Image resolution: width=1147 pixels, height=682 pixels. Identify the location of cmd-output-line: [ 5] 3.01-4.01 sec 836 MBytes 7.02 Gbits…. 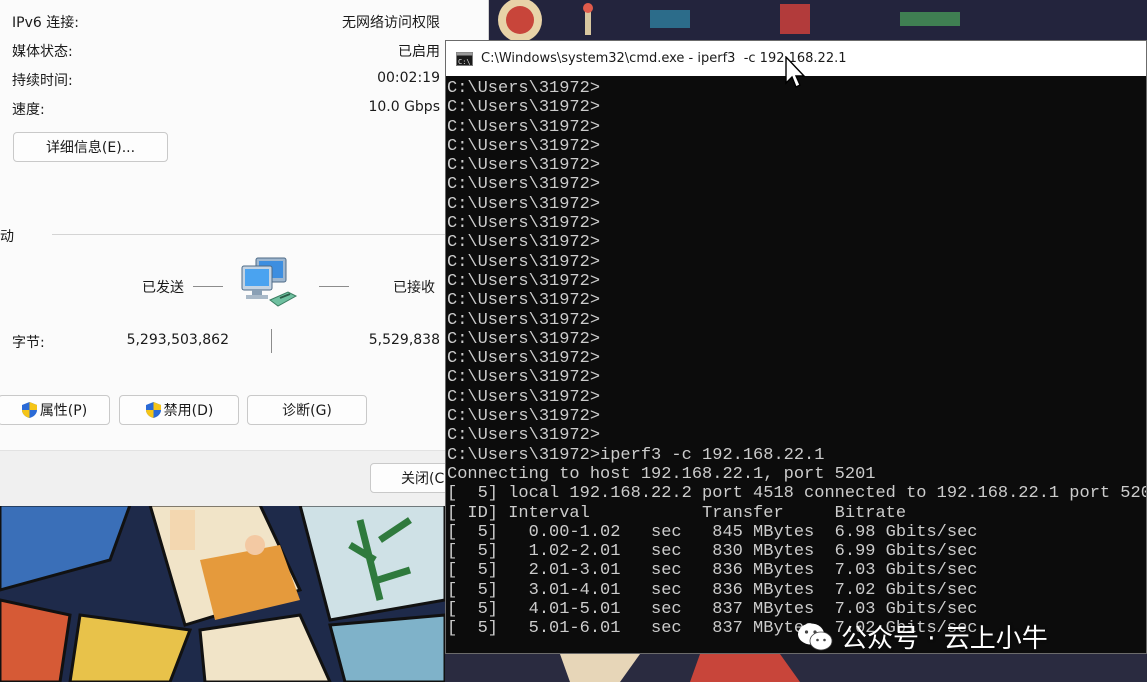
(712, 590).